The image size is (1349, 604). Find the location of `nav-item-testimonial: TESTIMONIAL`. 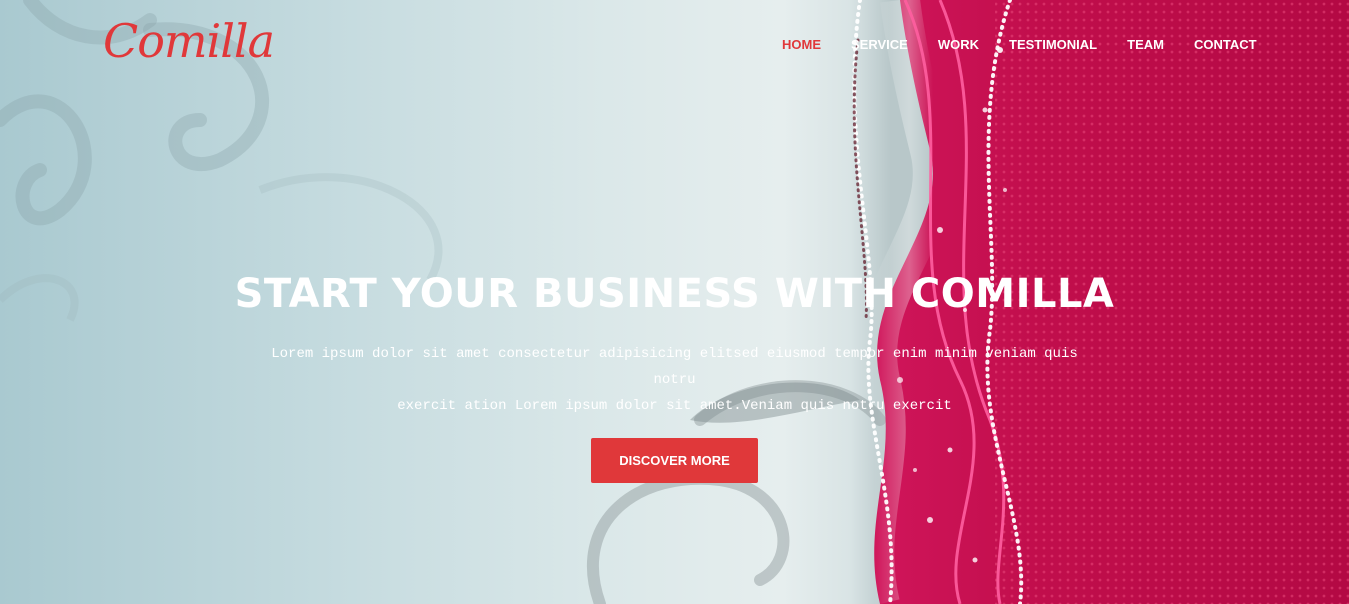

nav-item-testimonial: TESTIMONIAL is located at coordinates (1053, 45).